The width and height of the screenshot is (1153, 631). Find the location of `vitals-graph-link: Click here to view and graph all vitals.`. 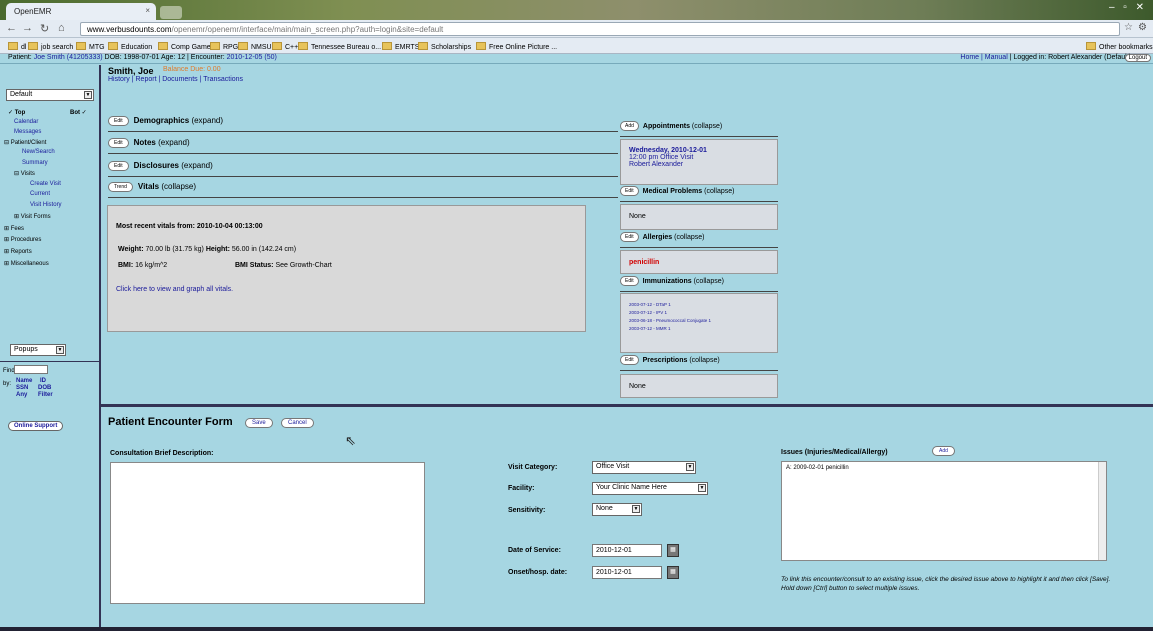

vitals-graph-link: Click here to view and graph all vitals. is located at coordinates (174, 289).